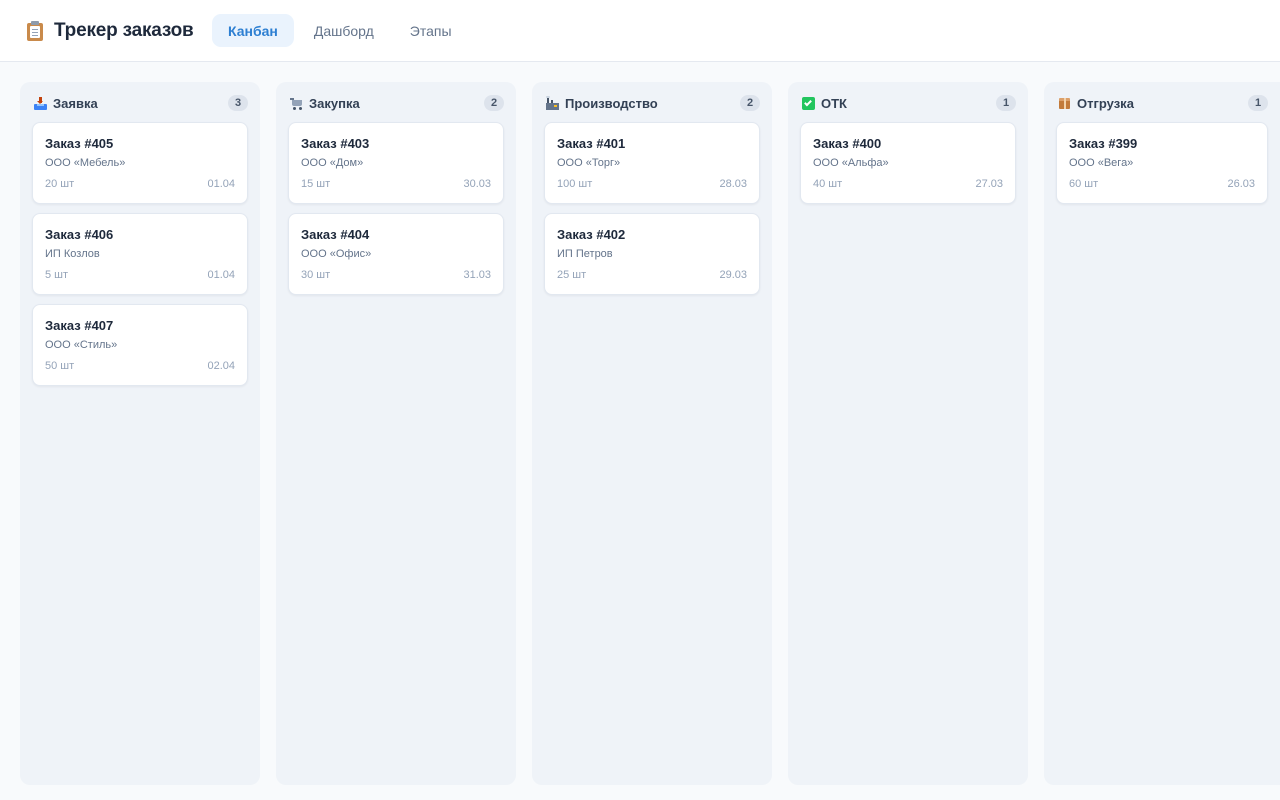 The height and width of the screenshot is (800, 1280). Describe the element at coordinates (847, 143) in the screenshot. I see `order-title: Заказ #400` at that location.